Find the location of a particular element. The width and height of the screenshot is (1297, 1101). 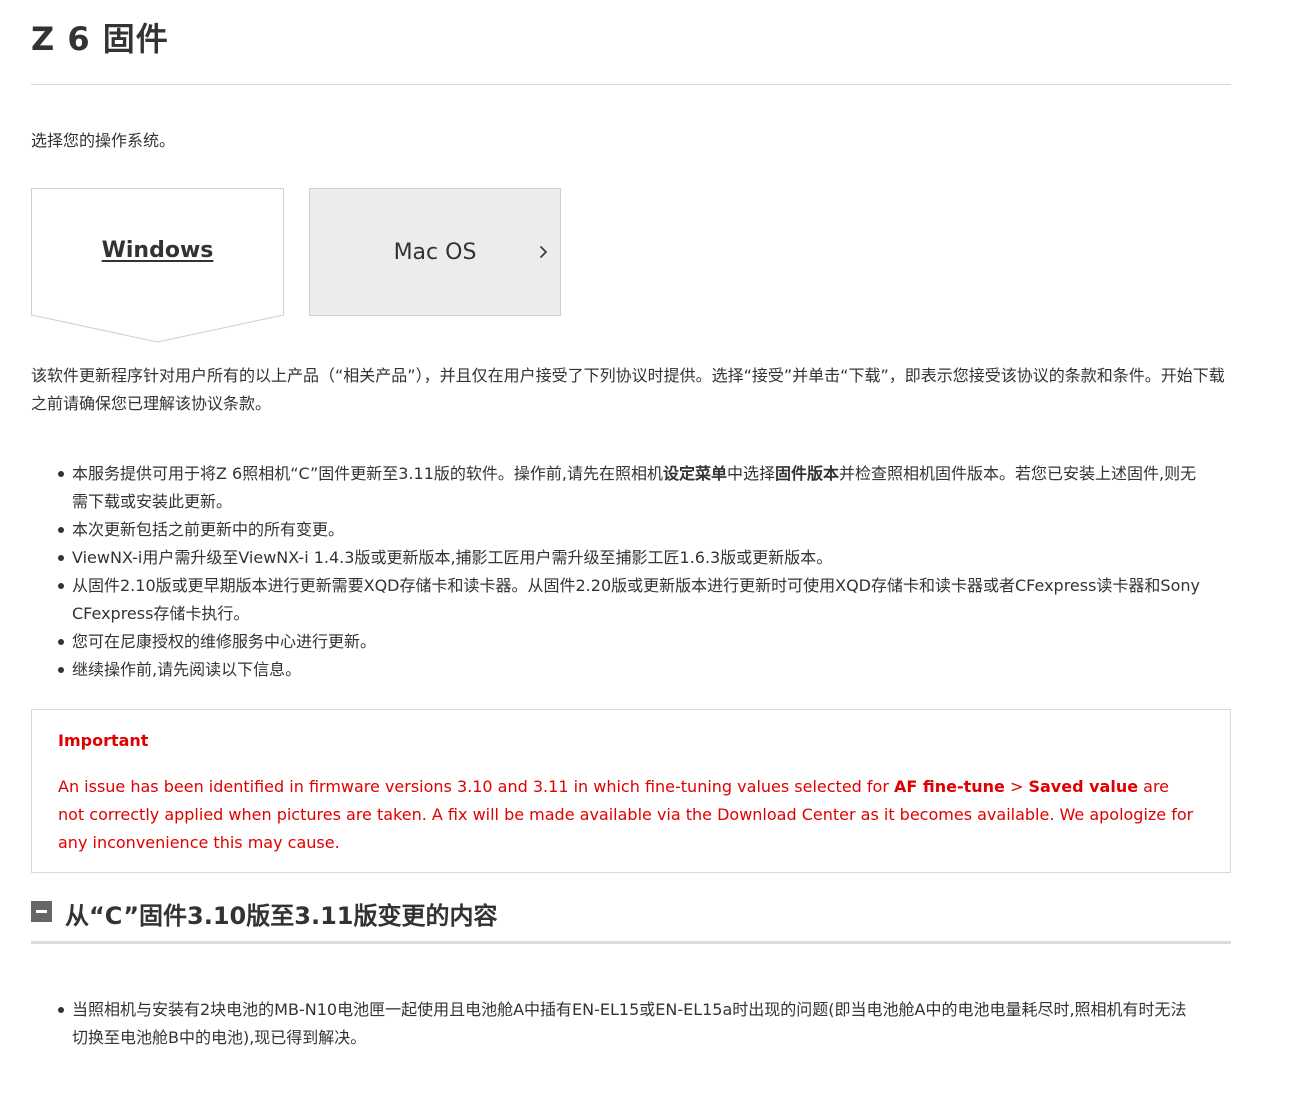

list-item: 您可在尼康授权的维修服务中心进行更新。 is located at coordinates (616, 642).